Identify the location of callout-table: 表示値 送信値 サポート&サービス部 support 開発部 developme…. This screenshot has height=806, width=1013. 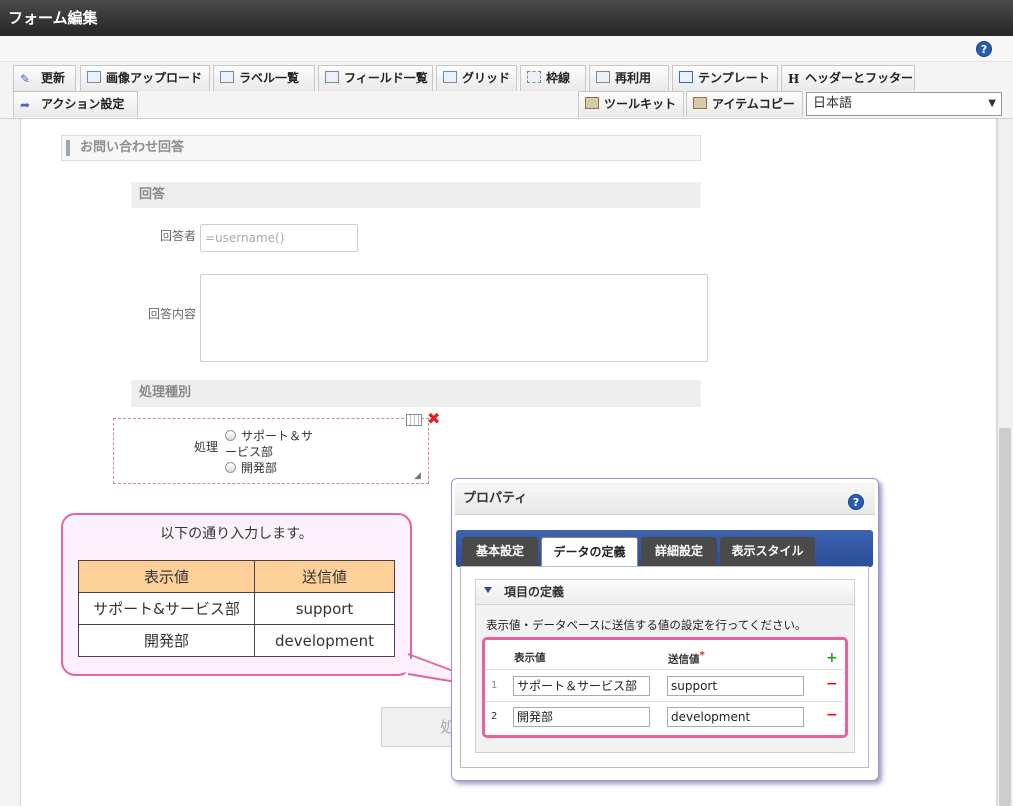
(236, 608).